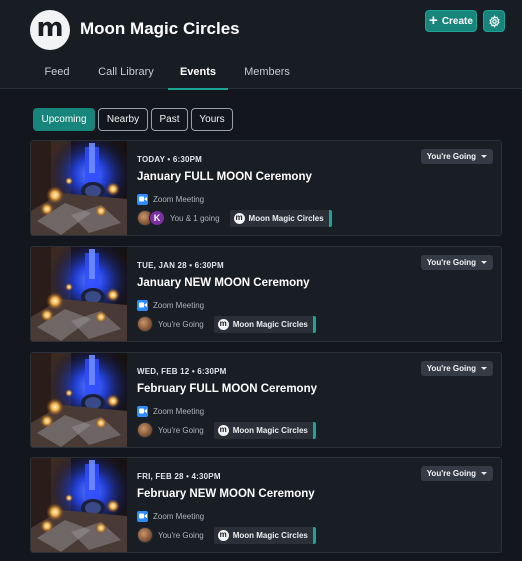  What do you see at coordinates (433, 20) in the screenshot?
I see `plus-icon: +` at bounding box center [433, 20].